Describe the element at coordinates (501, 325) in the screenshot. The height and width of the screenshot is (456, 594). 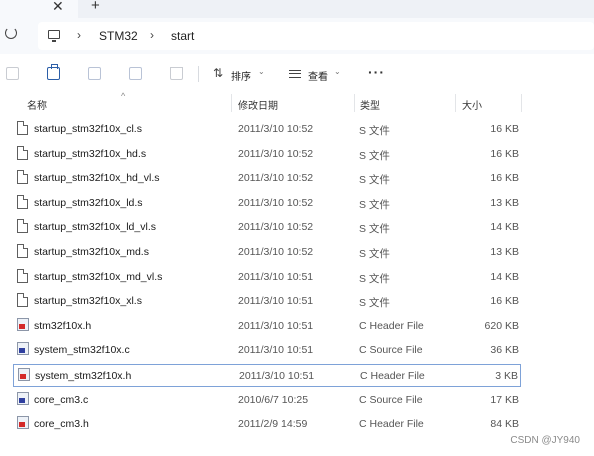
I see `file-size: 620 KB` at that location.